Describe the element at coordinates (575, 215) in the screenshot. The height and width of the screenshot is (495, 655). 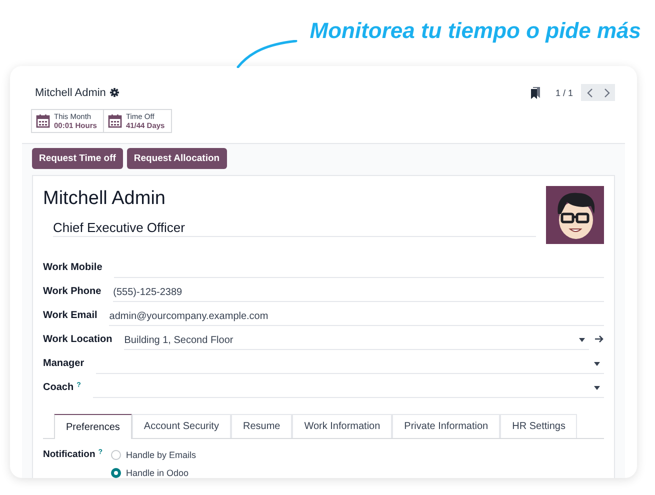
I see `avatar-drawing` at that location.